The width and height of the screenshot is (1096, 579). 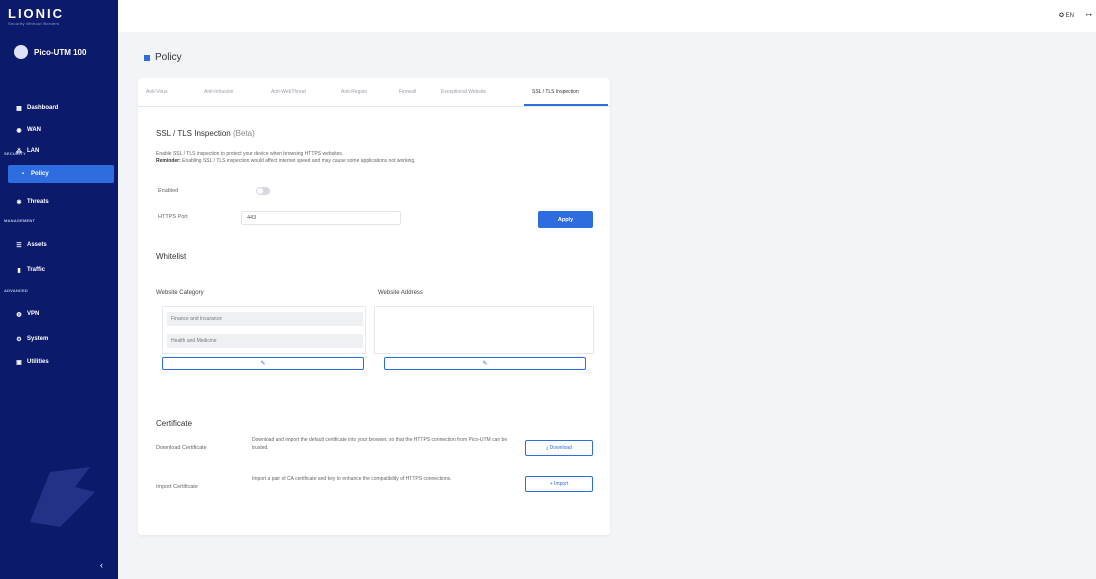 I want to click on page-title: Policy, so click(x=163, y=57).